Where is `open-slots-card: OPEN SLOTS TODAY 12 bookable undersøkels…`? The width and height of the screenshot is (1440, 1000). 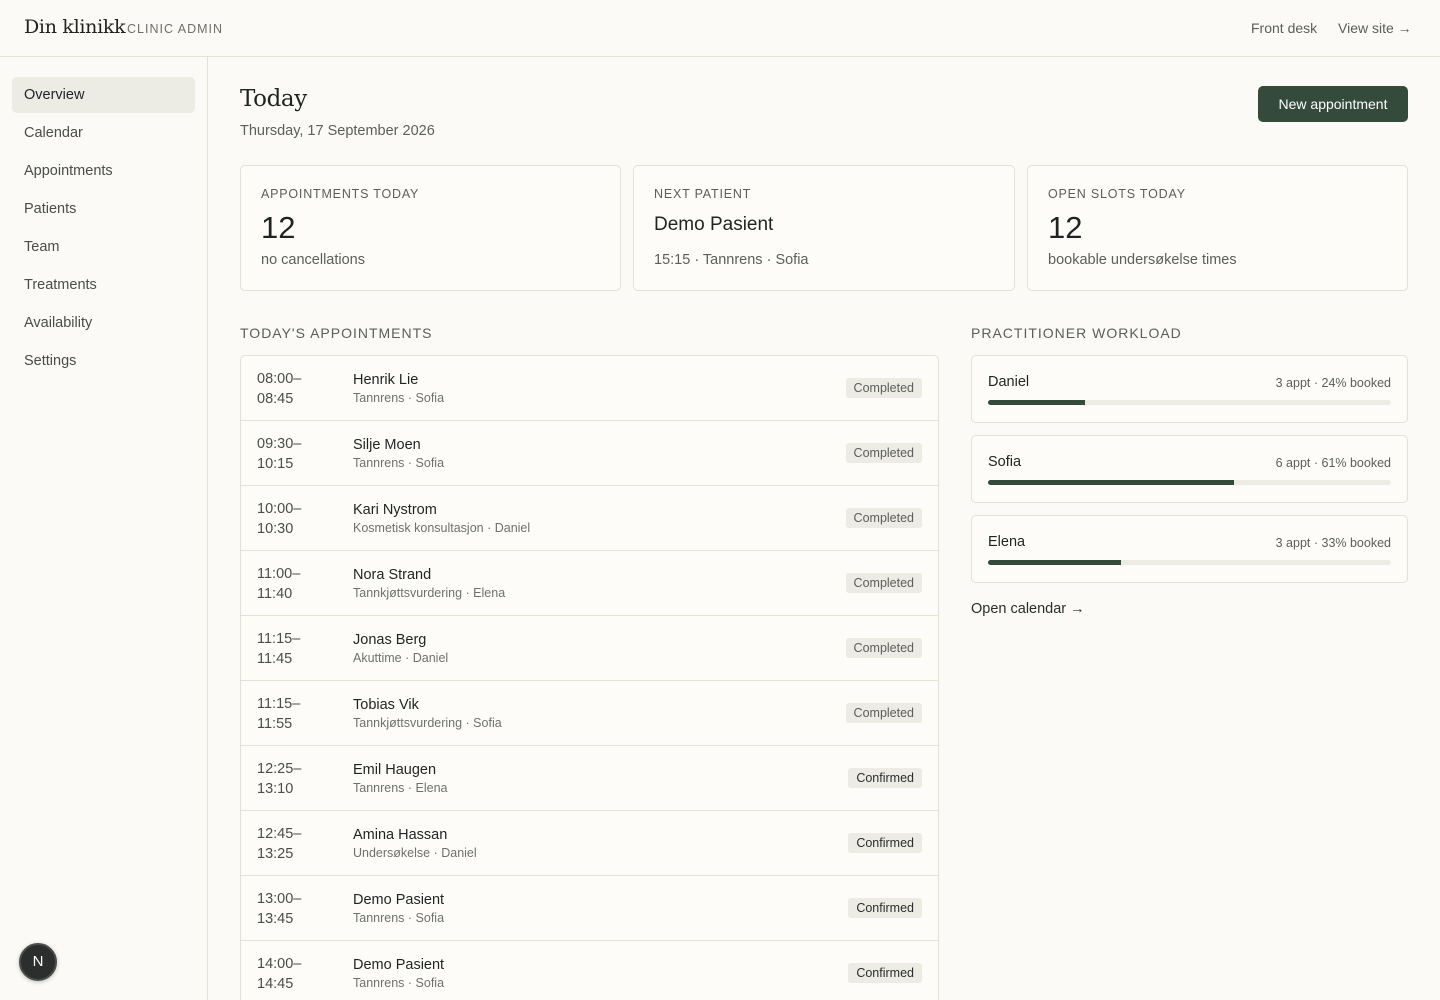
open-slots-card: OPEN SLOTS TODAY 12 bookable undersøkels… is located at coordinates (1217, 228).